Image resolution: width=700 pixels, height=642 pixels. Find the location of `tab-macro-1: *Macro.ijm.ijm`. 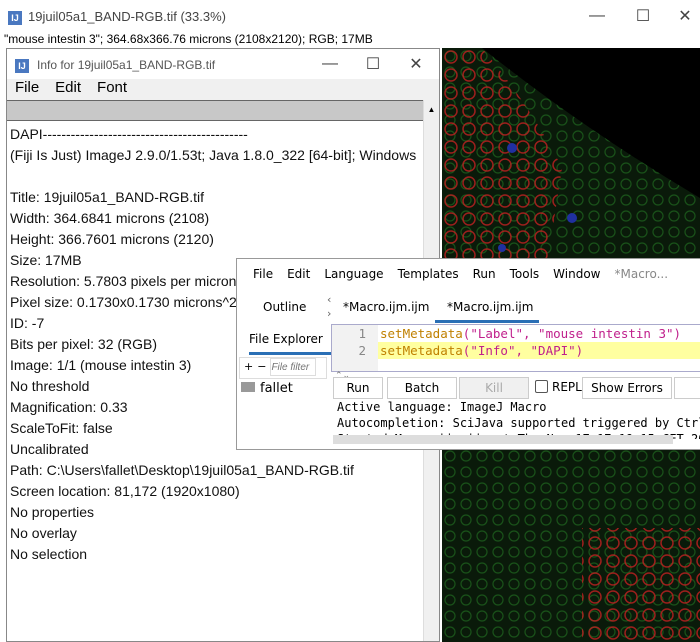

tab-macro-1: *Macro.ijm.ijm is located at coordinates (386, 307).